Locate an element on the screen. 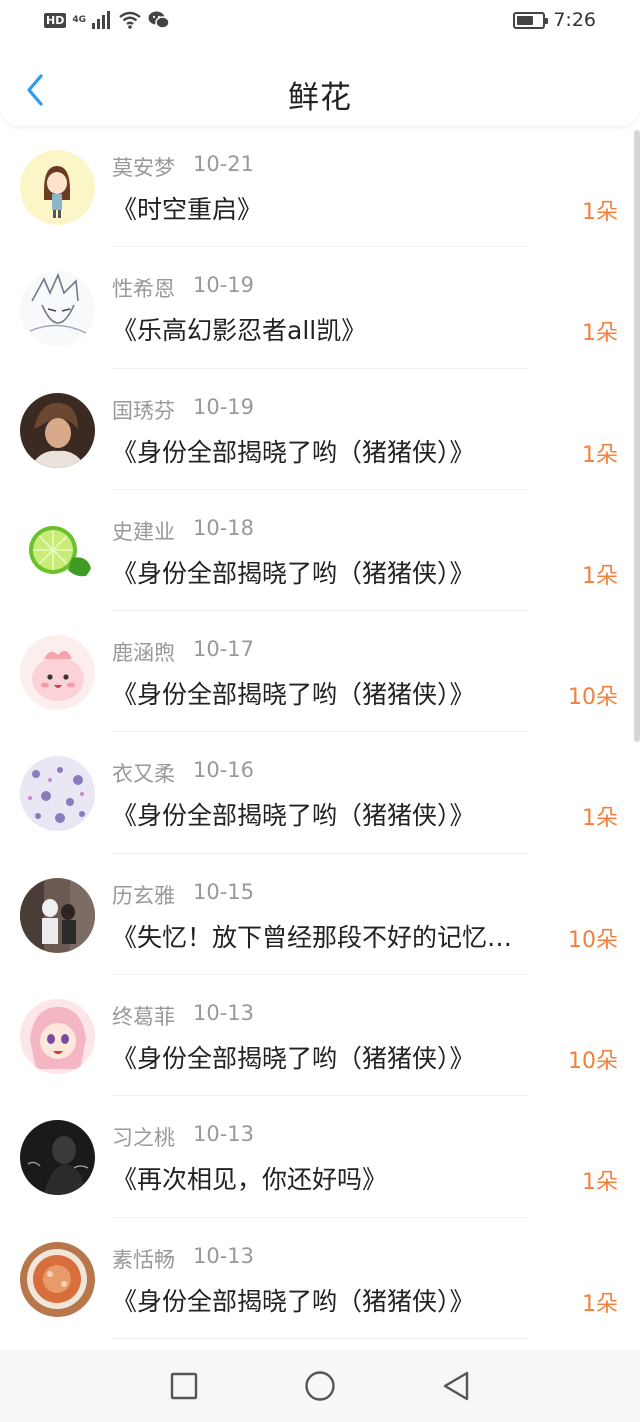 Image resolution: width=640 pixels, height=1422 pixels. header: 鲜花 is located at coordinates (320, 85).